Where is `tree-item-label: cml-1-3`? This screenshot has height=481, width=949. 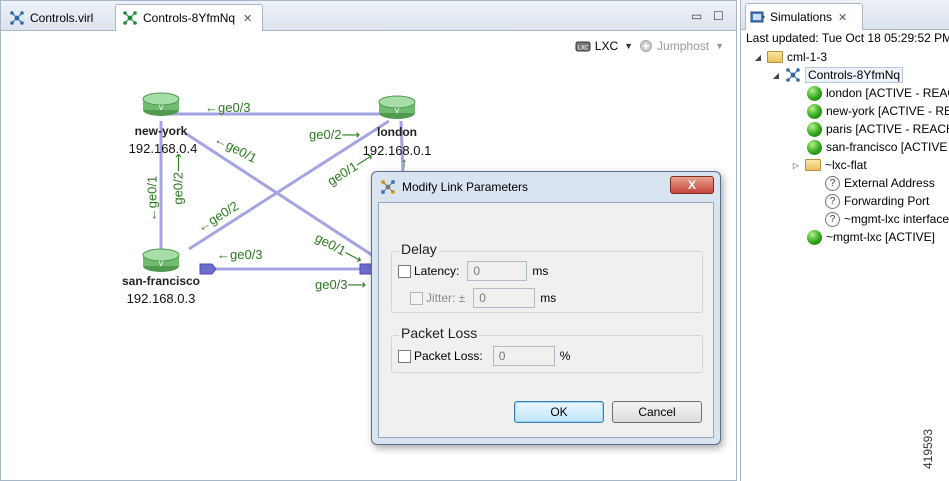 tree-item-label: cml-1-3 is located at coordinates (807, 57).